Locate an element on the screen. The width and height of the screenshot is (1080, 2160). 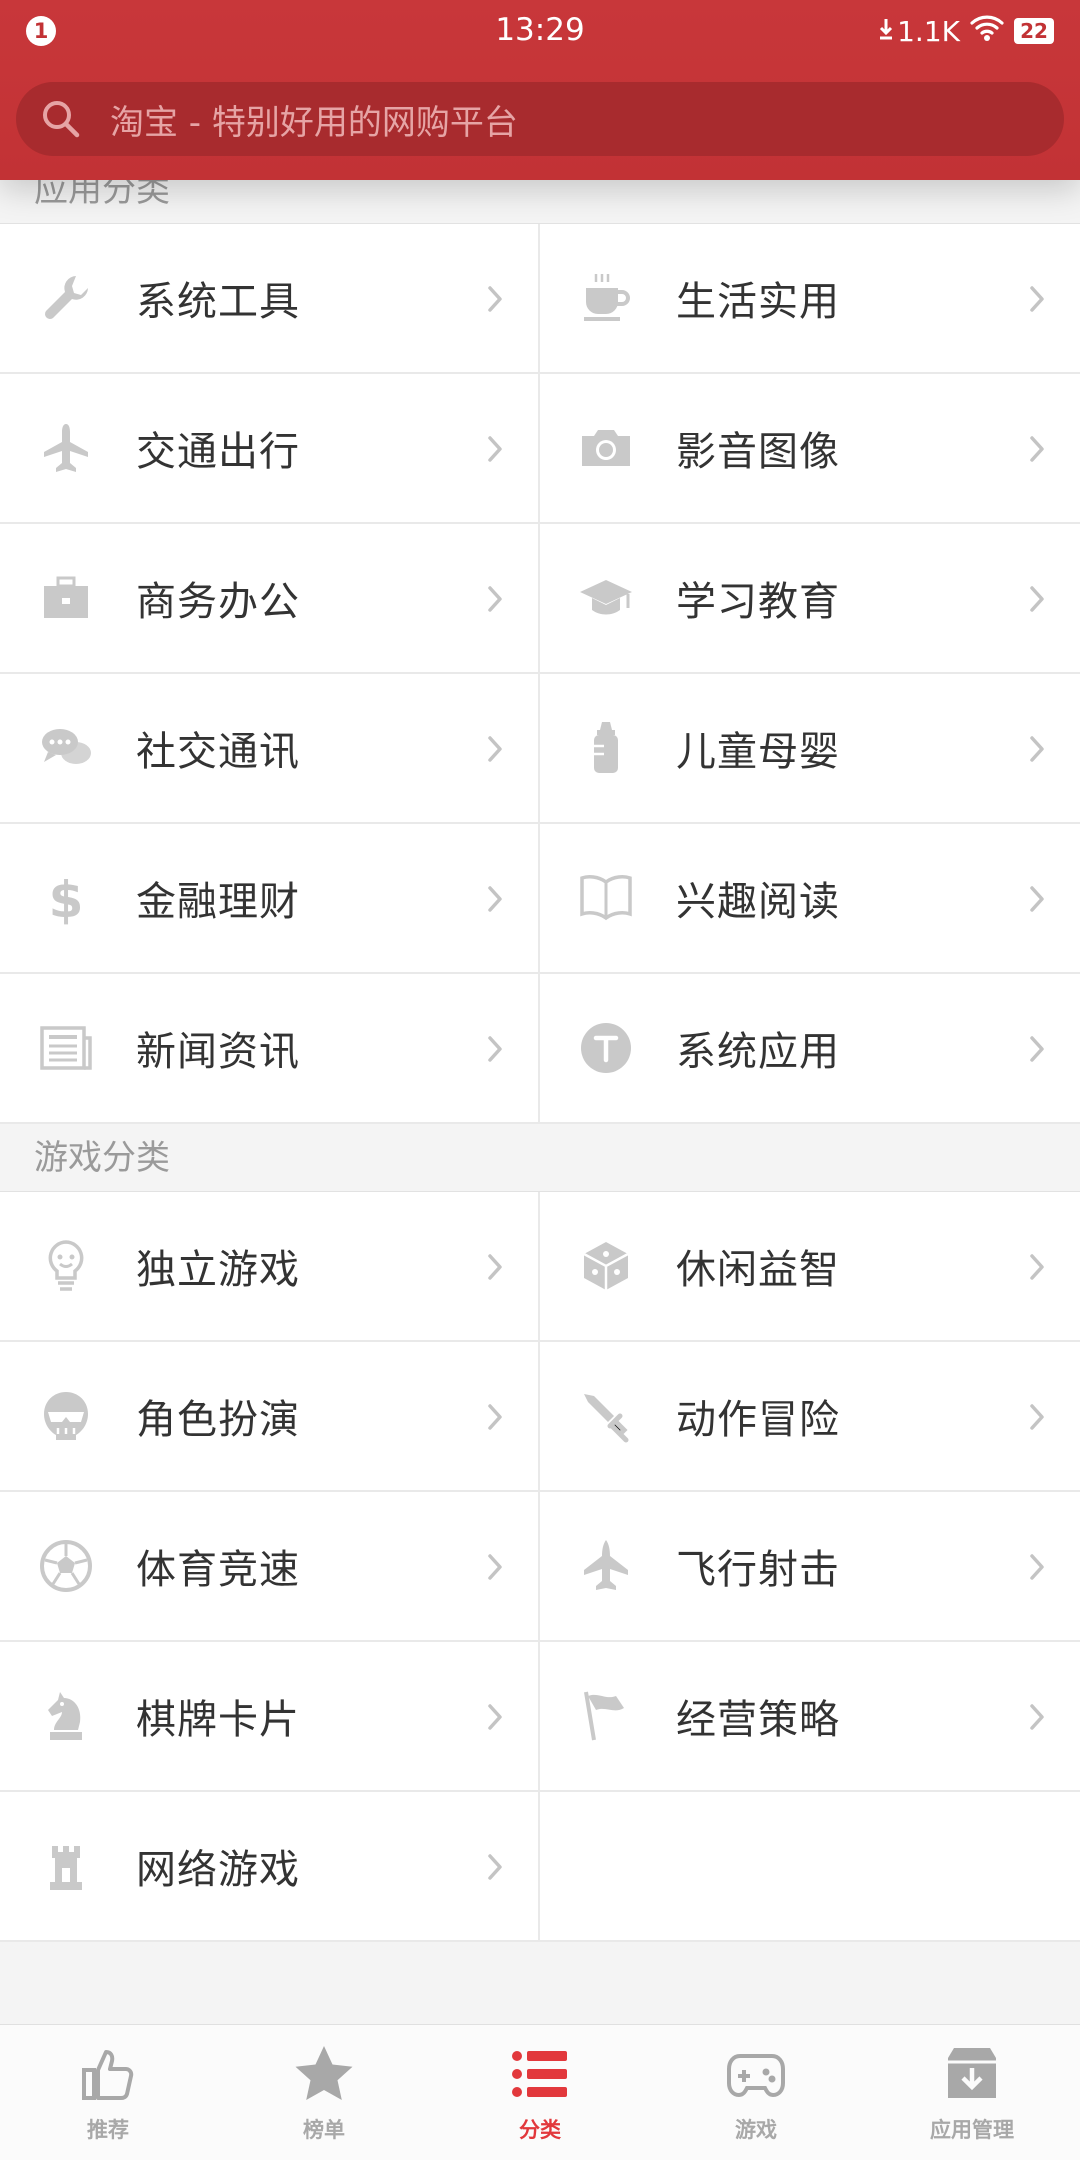
category-item-camera: 影音图像 is located at coordinates (810, 449).